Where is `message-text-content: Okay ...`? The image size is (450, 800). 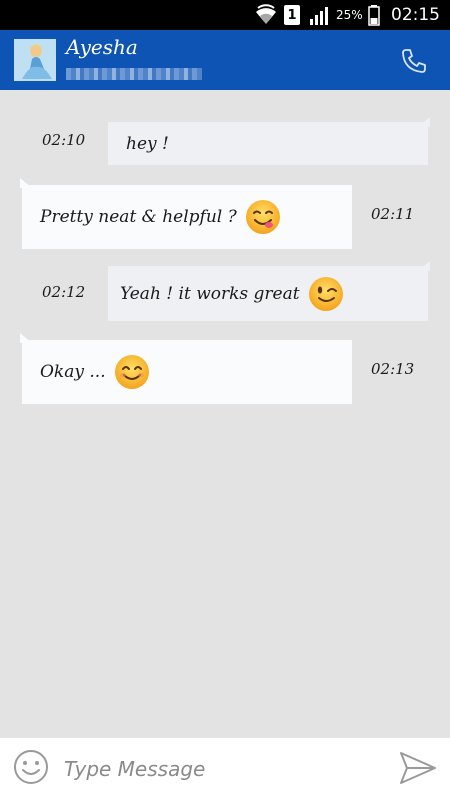
message-text-content: Okay ... is located at coordinates (73, 372).